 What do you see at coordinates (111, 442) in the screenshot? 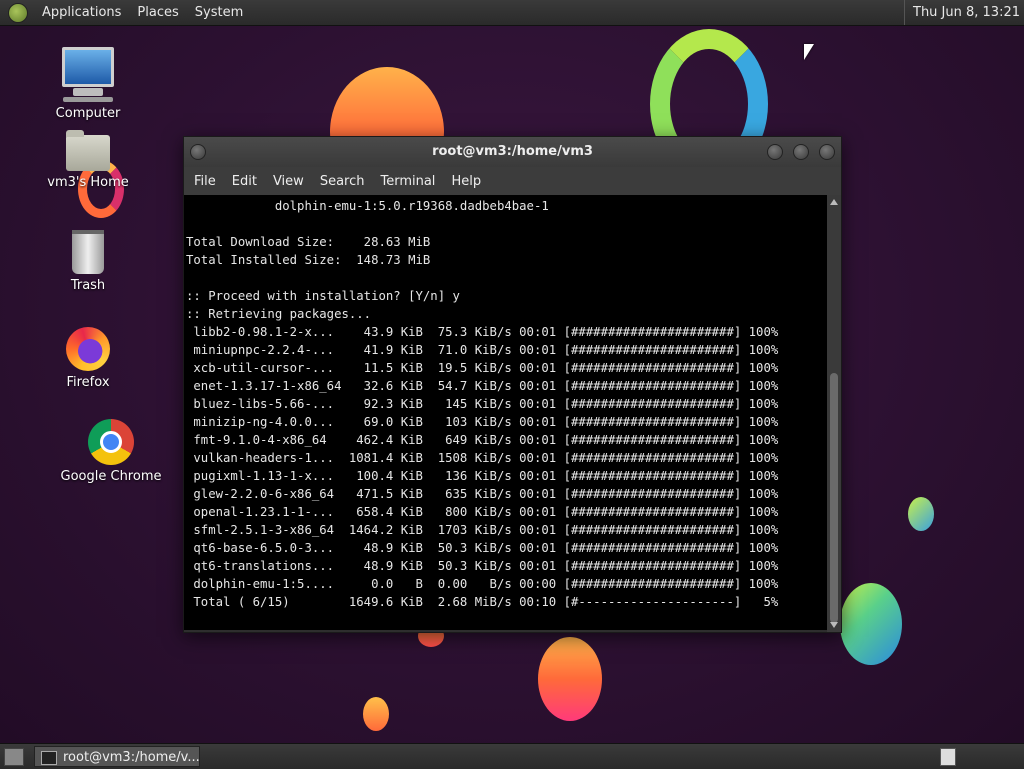
I see `chrome-icon` at bounding box center [111, 442].